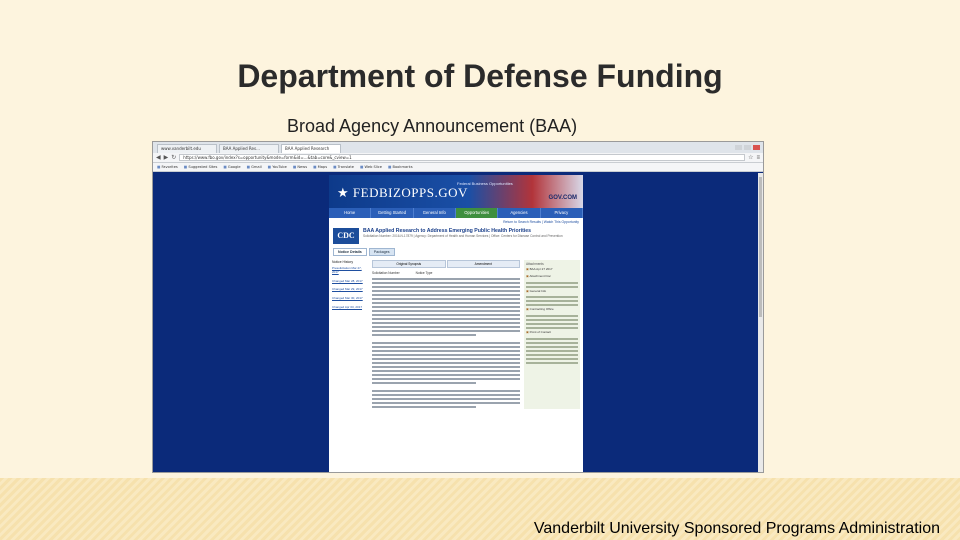 This screenshot has height=540, width=960. What do you see at coordinates (371, 167) in the screenshot?
I see `bookmark-item: Web Slice` at bounding box center [371, 167].